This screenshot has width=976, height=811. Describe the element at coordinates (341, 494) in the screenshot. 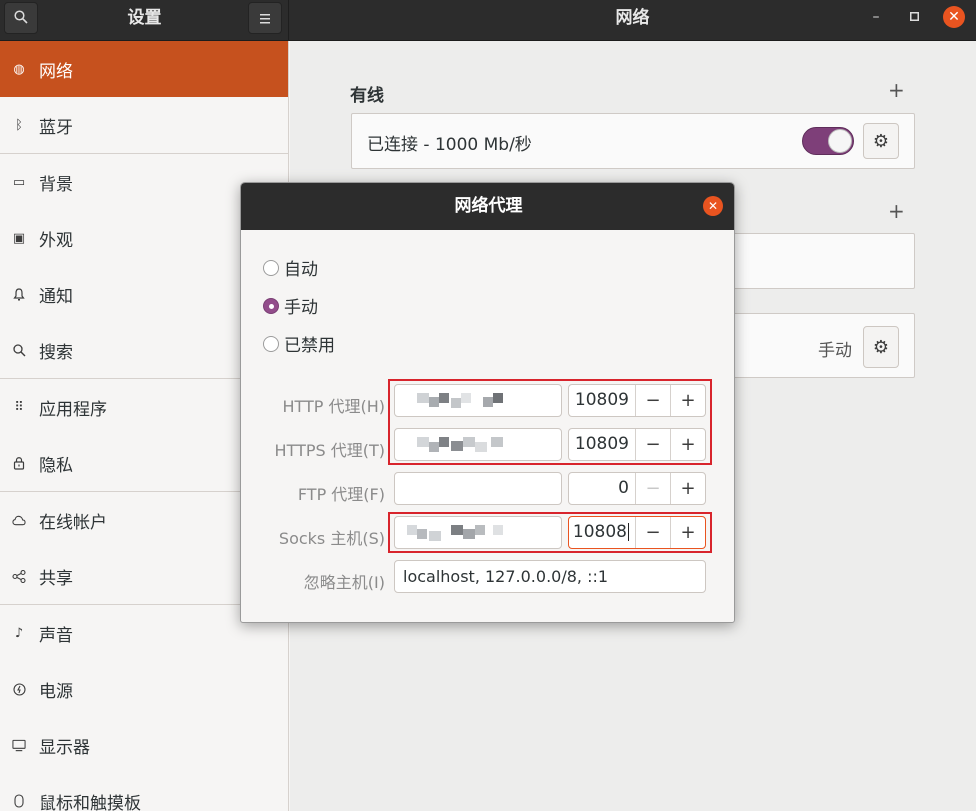

I see `ftp-proxy-label: FTP 代理(F)` at that location.